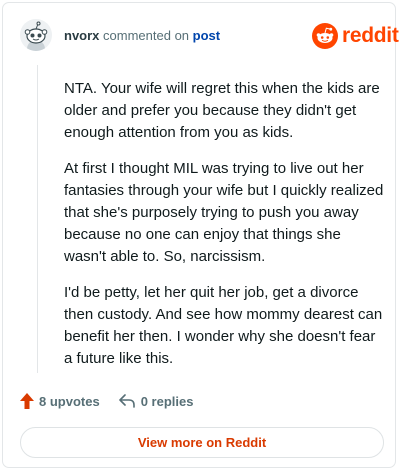 The image size is (400, 472). I want to click on snoo-avatar-icon, so click(36, 35).